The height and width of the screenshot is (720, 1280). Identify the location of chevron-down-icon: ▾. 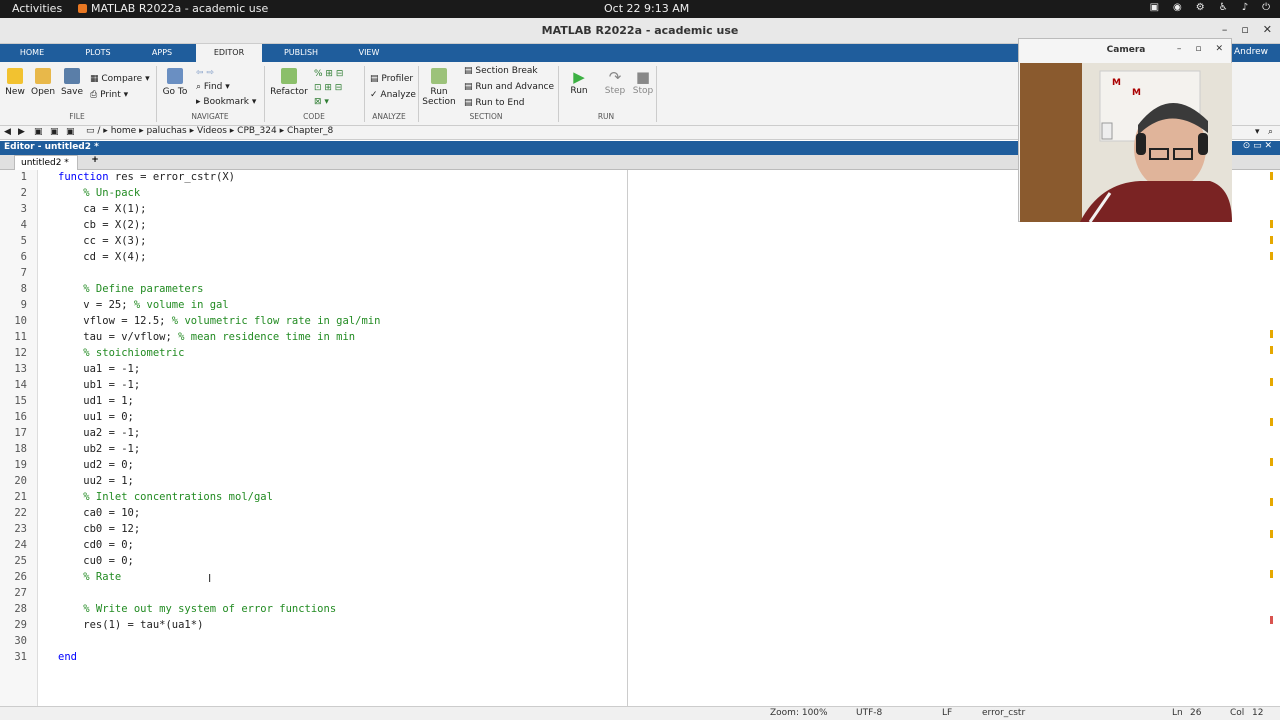
(1257, 132).